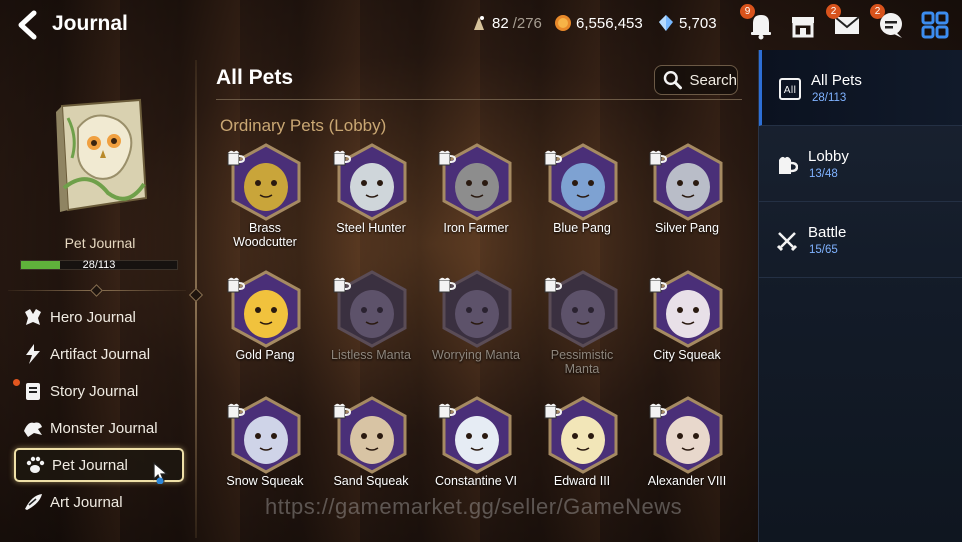 This screenshot has width=962, height=542. Describe the element at coordinates (96, 290) in the screenshot. I see `divider-ornament` at that location.